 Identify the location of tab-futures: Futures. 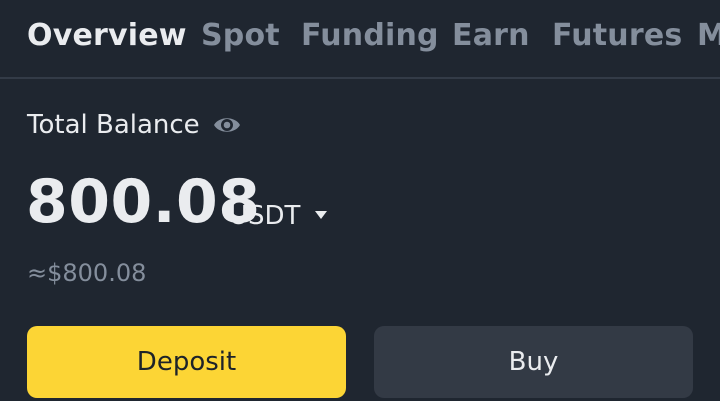
(617, 36).